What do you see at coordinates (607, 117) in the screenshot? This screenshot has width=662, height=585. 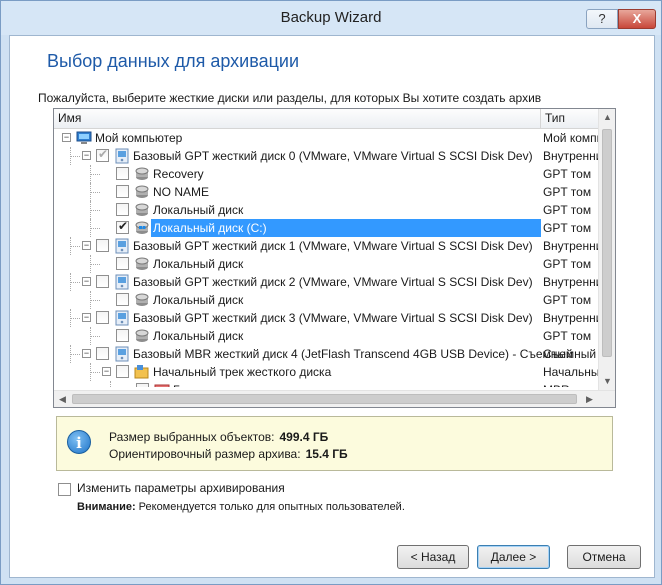 I see `scroll-up-icon: ▲` at bounding box center [607, 117].